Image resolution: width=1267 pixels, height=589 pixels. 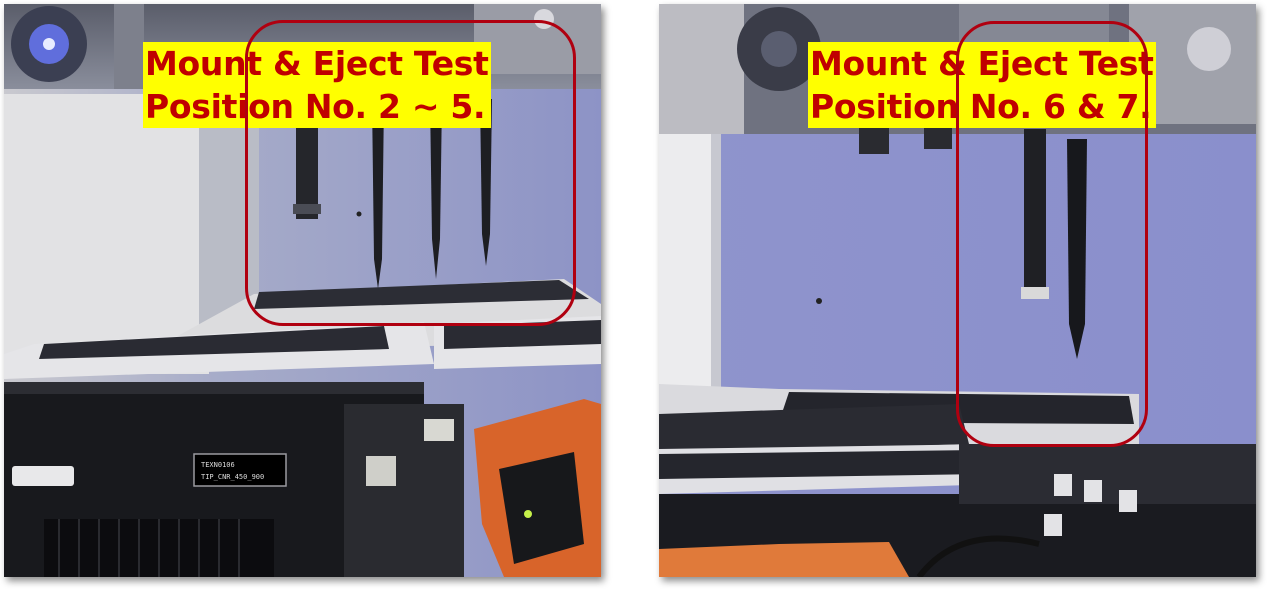 I want to click on equipment-label-tag-line2: TIP_CNR_450_900, so click(x=232, y=477).